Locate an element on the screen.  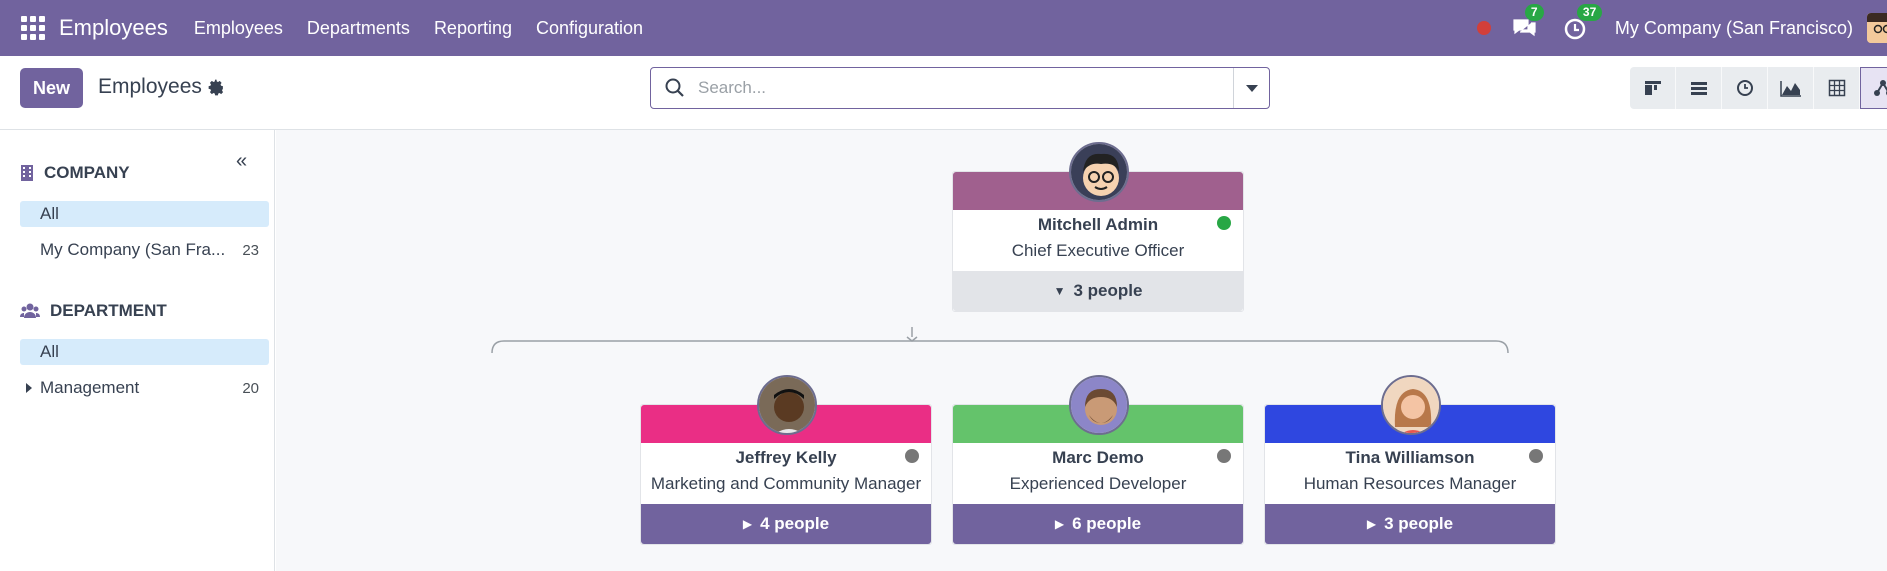
graph-view-button is located at coordinates (1791, 88).